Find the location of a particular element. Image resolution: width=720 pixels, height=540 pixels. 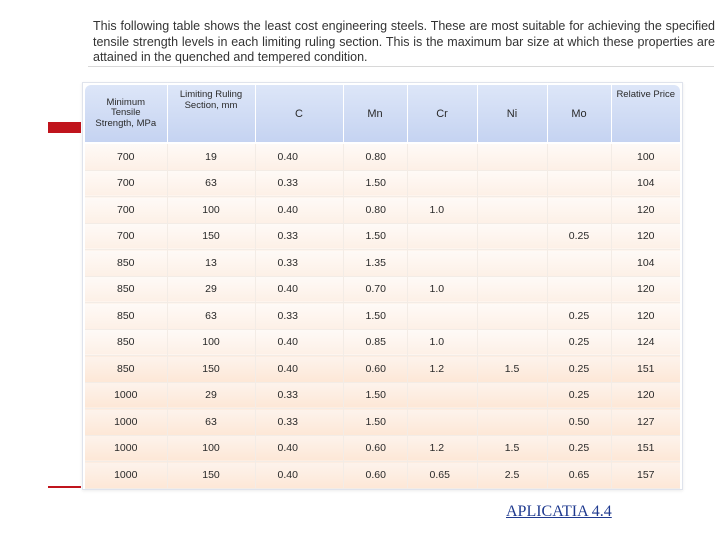

table-row: 1000 29 0.33 1.50 0.25 120 is located at coordinates (382, 395).